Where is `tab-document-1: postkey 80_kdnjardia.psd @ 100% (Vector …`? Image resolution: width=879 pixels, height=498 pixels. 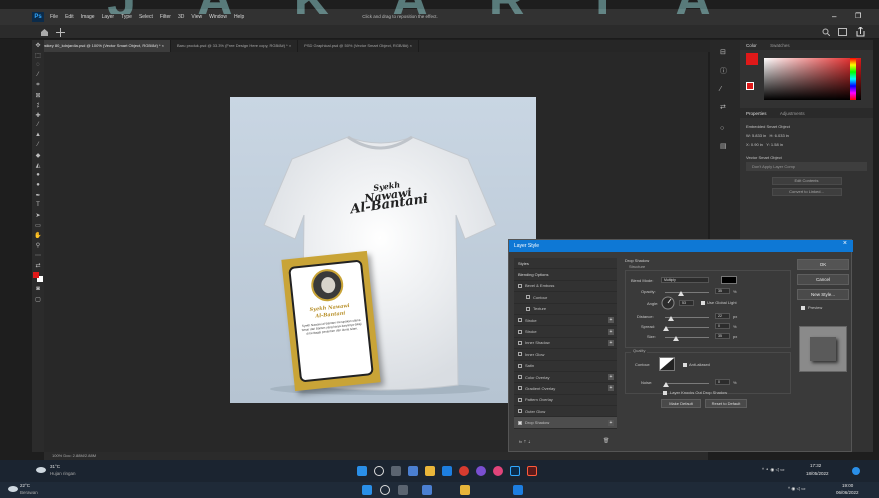 tab-document-1: postkey 80_kdnjardia.psd @ 100% (Vector … is located at coordinates (103, 46).